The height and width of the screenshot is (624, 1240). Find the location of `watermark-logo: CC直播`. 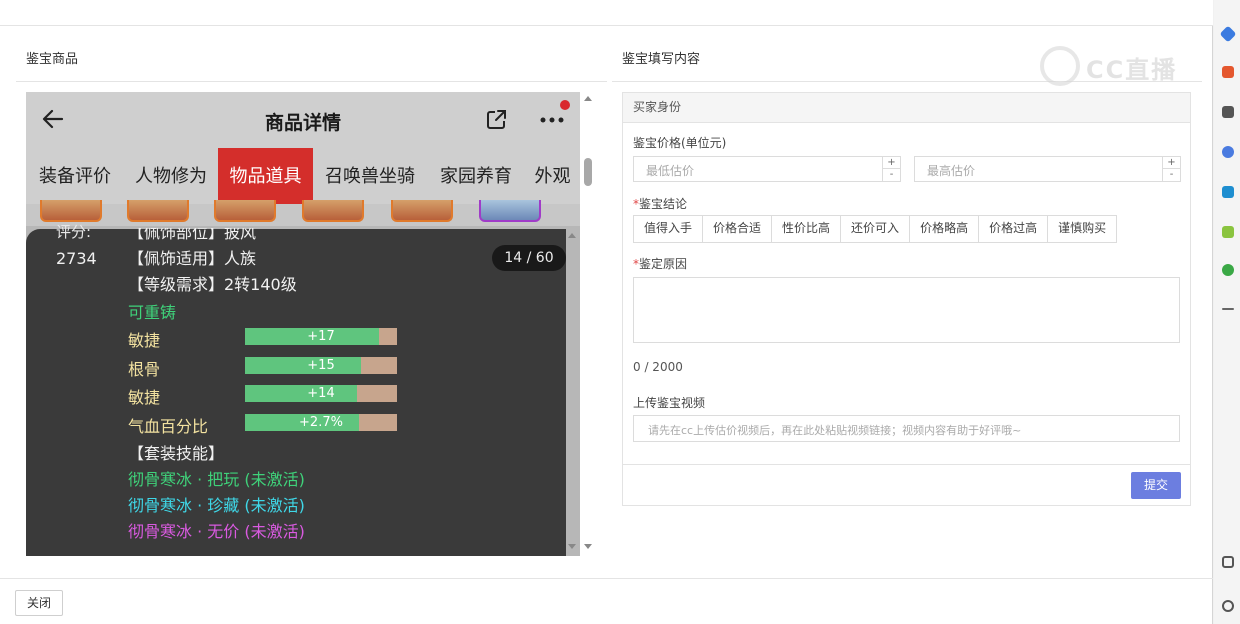

watermark-logo: CC直播 is located at coordinates (1120, 66).